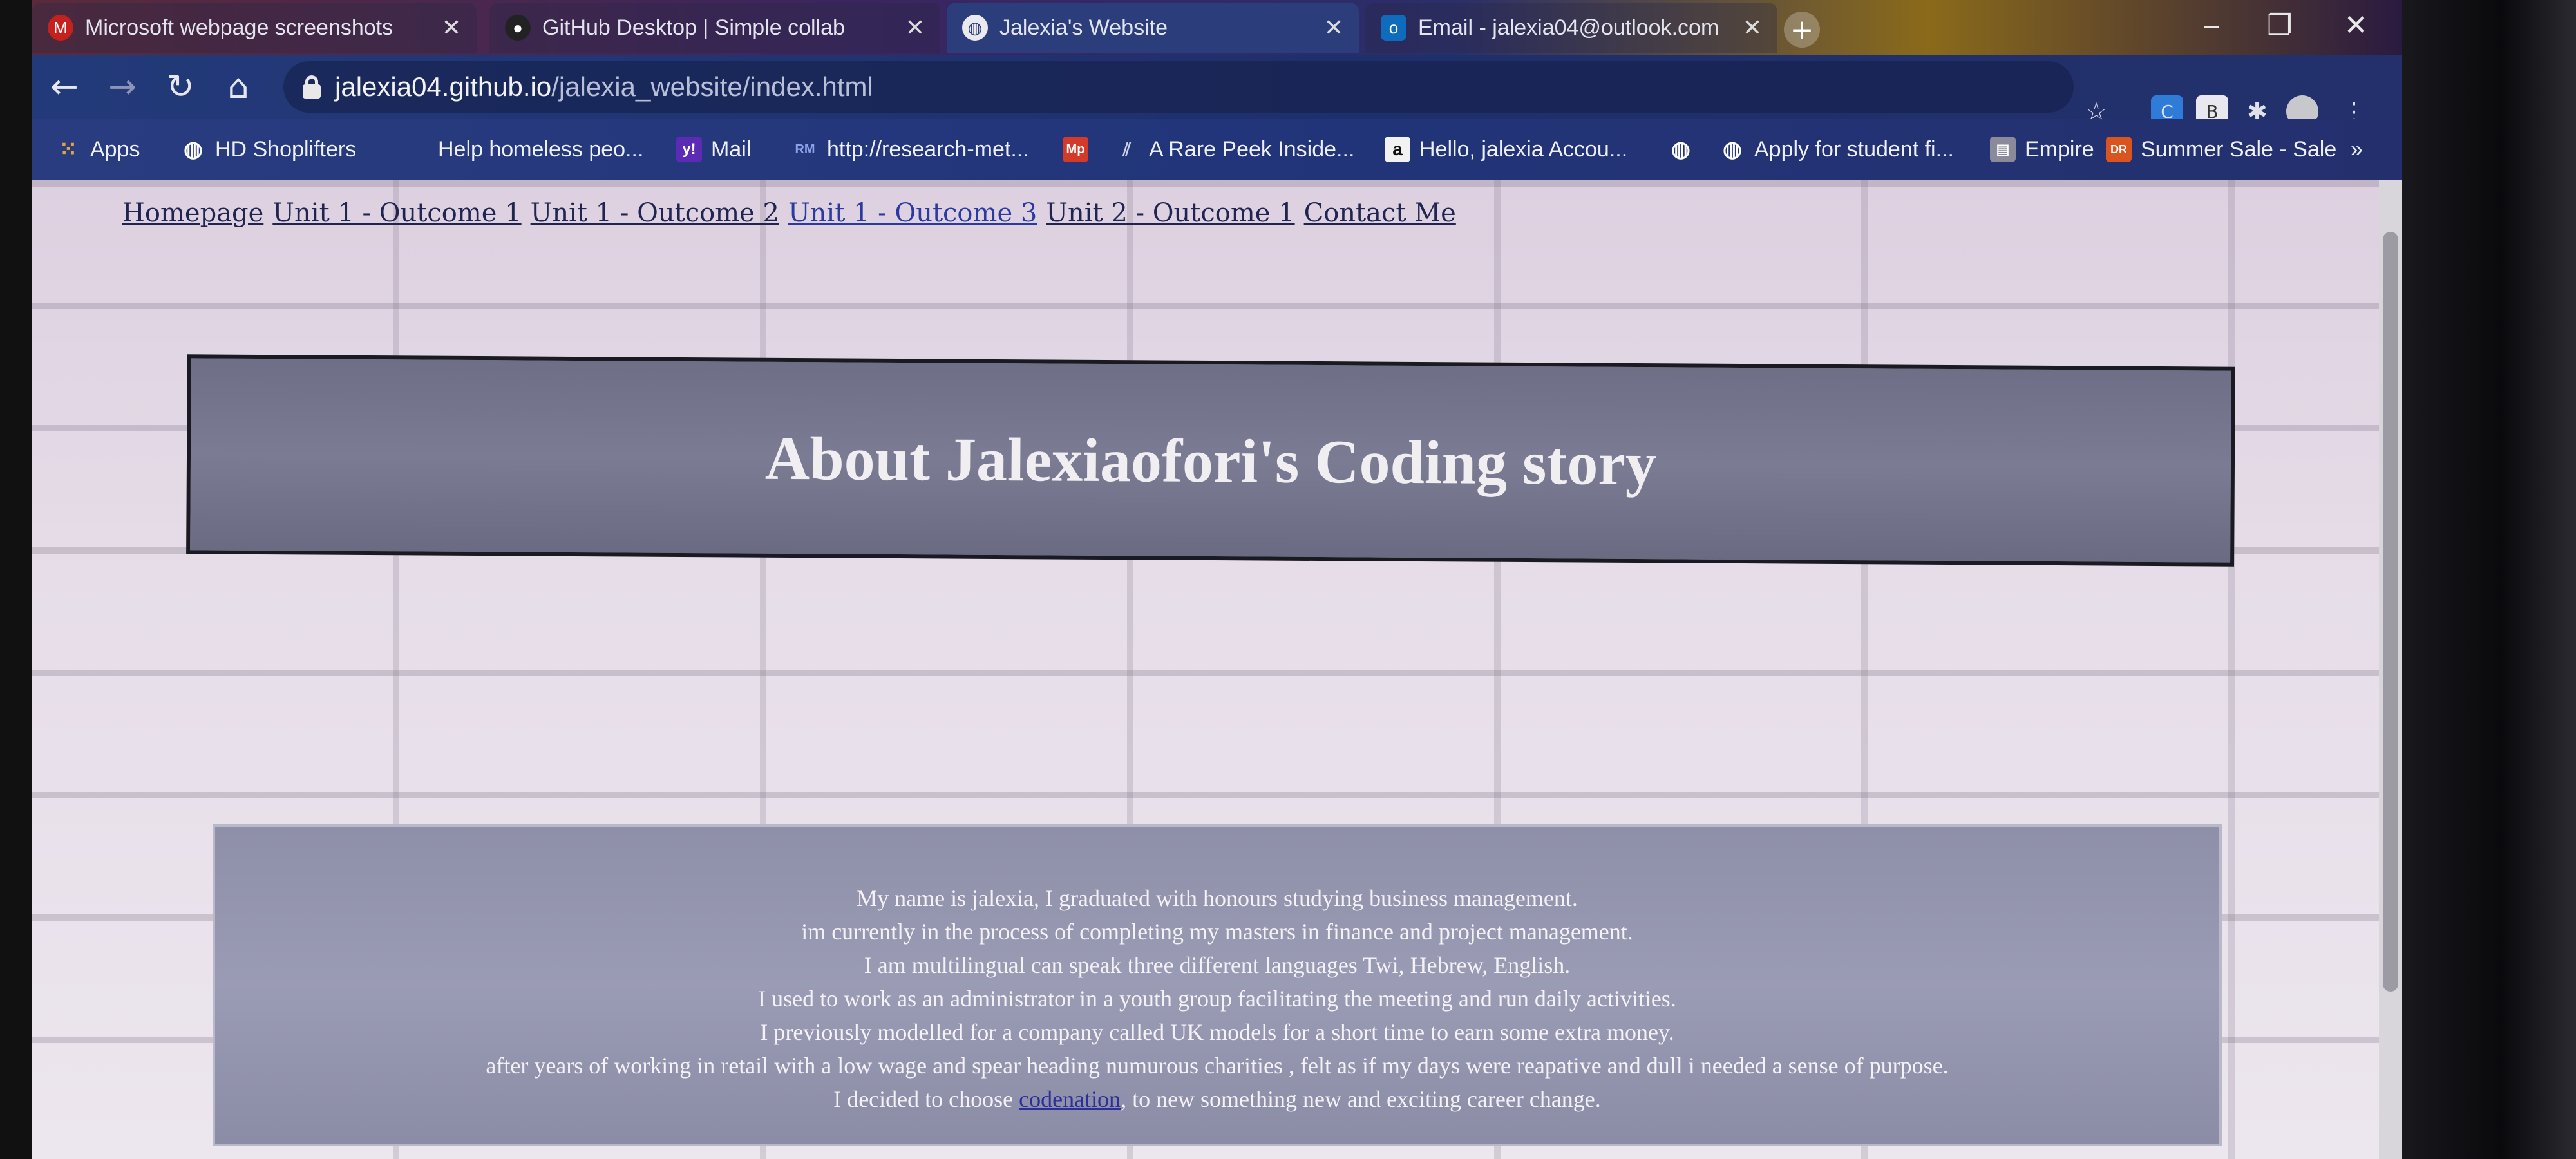 The height and width of the screenshot is (1159, 2576). What do you see at coordinates (181, 87) in the screenshot?
I see `reload-button: ↻` at bounding box center [181, 87].